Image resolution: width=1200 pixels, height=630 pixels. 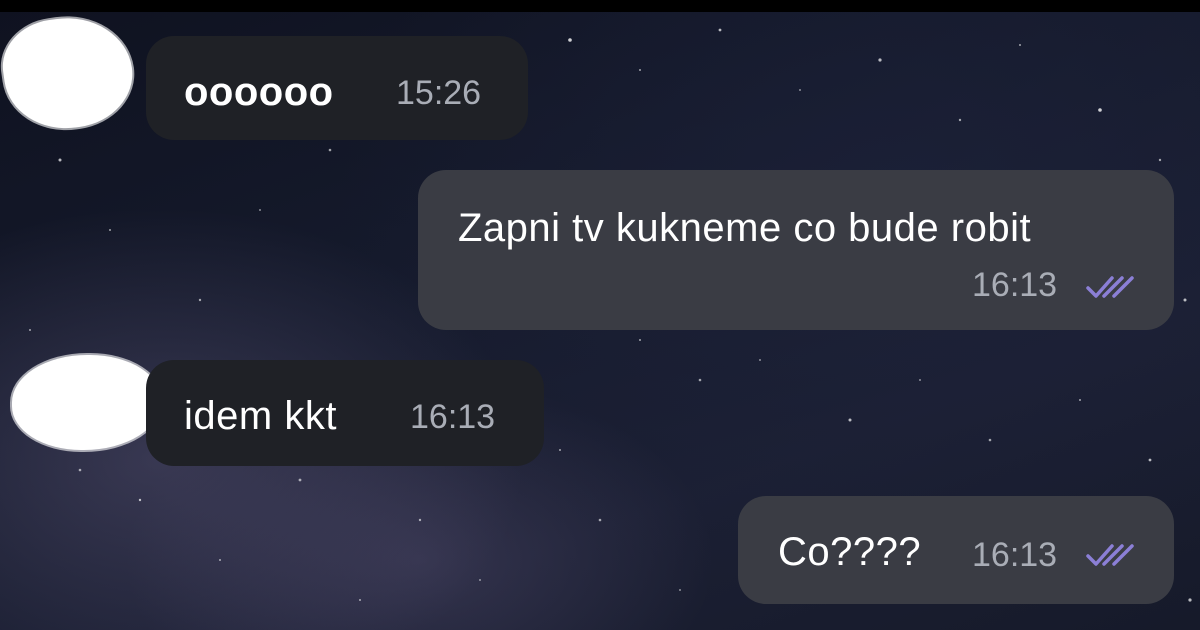 What do you see at coordinates (337, 88) in the screenshot?
I see `message-bubble-incoming: оооооо 15:26` at bounding box center [337, 88].